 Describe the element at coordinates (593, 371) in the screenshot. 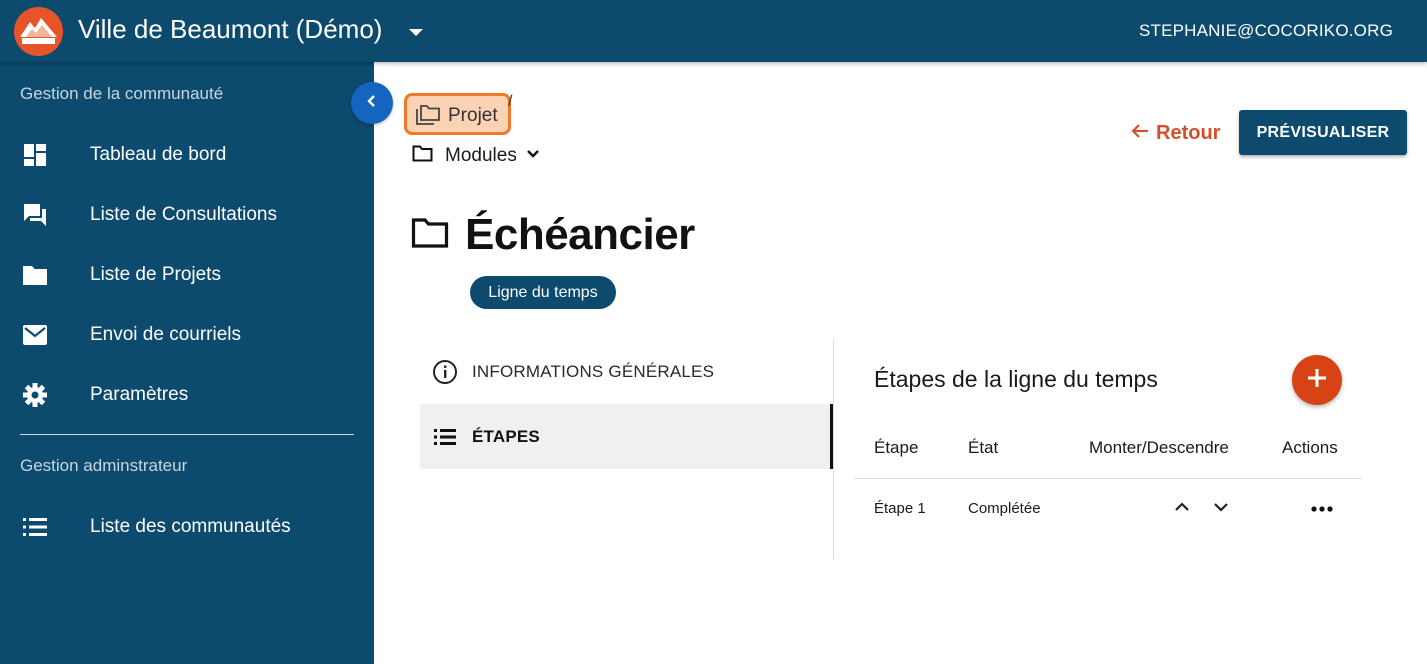

I see `tab-label: INFORMATIONS GÉNÉRALES` at that location.